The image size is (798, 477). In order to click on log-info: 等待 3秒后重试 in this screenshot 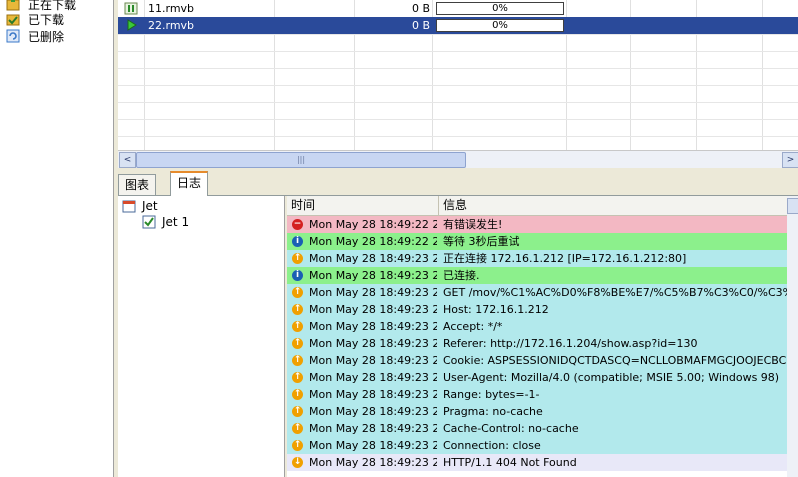, I will do `click(481, 241)`.